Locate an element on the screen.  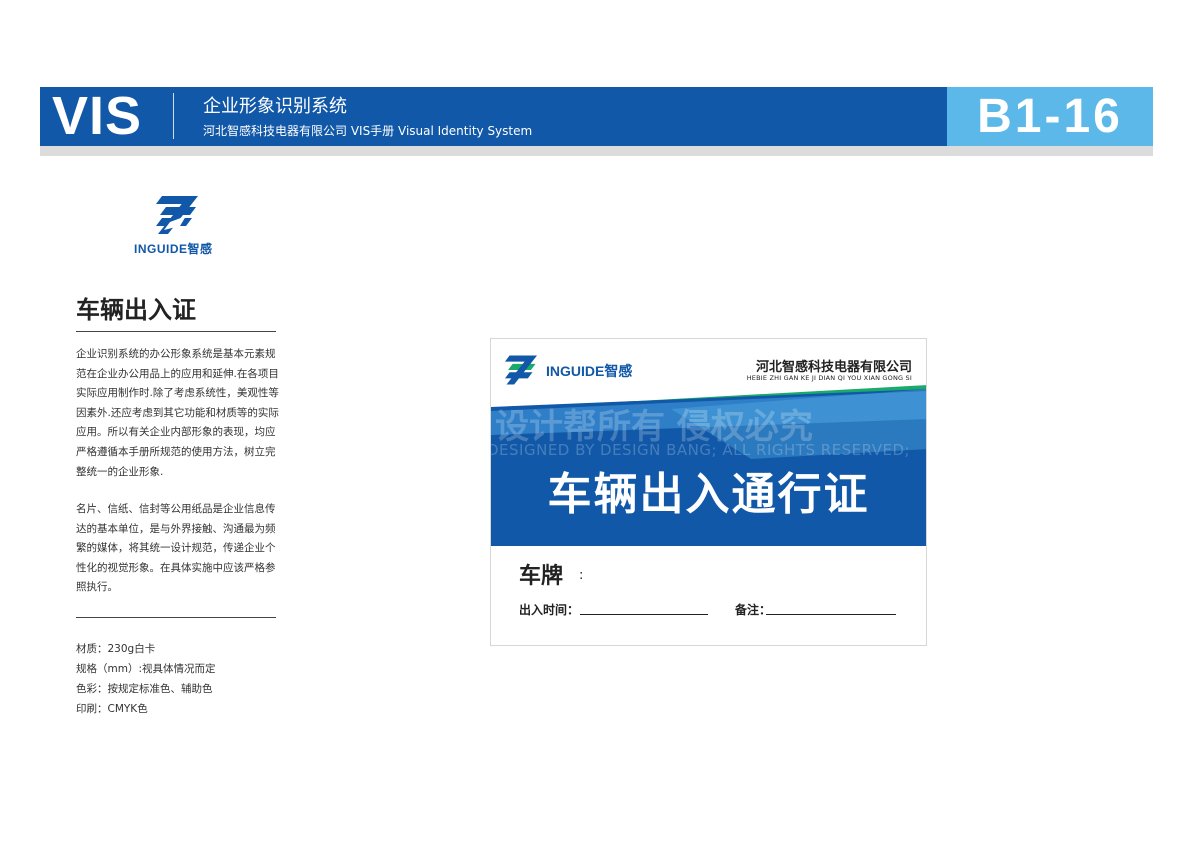
spec-material: 材质：230g白卡 is located at coordinates (116, 649).